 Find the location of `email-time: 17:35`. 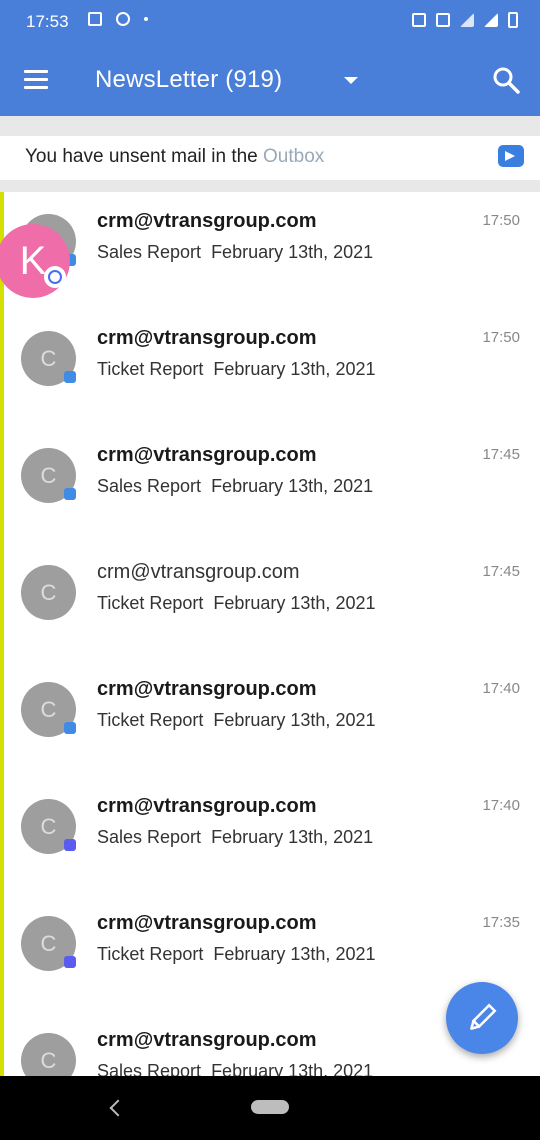

email-time: 17:35 is located at coordinates (501, 922).